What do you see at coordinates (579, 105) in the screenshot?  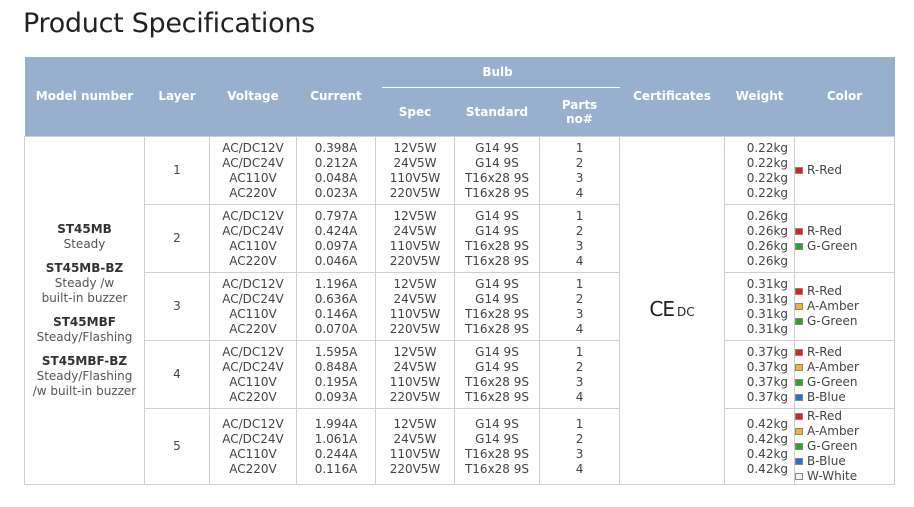 I see `header-parts-line1: Parts` at bounding box center [579, 105].